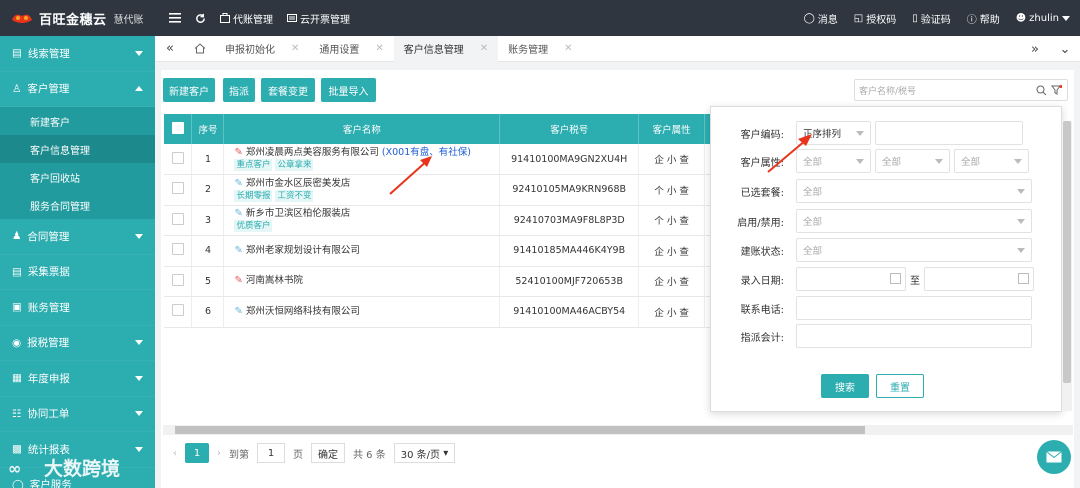 This screenshot has width=1080, height=488. Describe the element at coordinates (77, 237) in the screenshot. I see `sidebar-item-contracts: ♟ 合同管理` at that location.